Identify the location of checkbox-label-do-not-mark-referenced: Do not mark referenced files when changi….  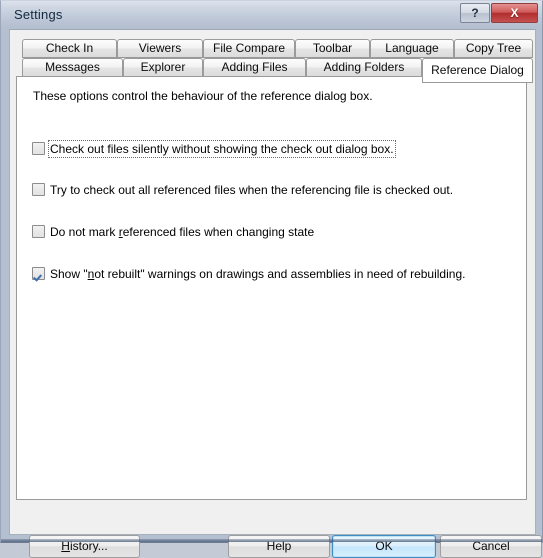
(182, 232).